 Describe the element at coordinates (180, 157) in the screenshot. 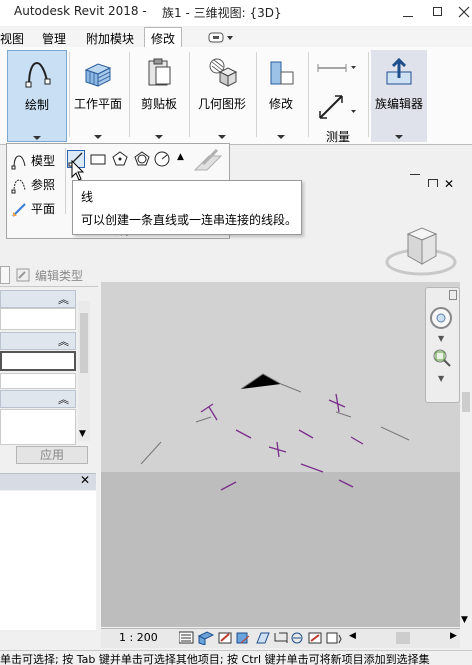

I see `scroll-up-icon: ▲` at that location.